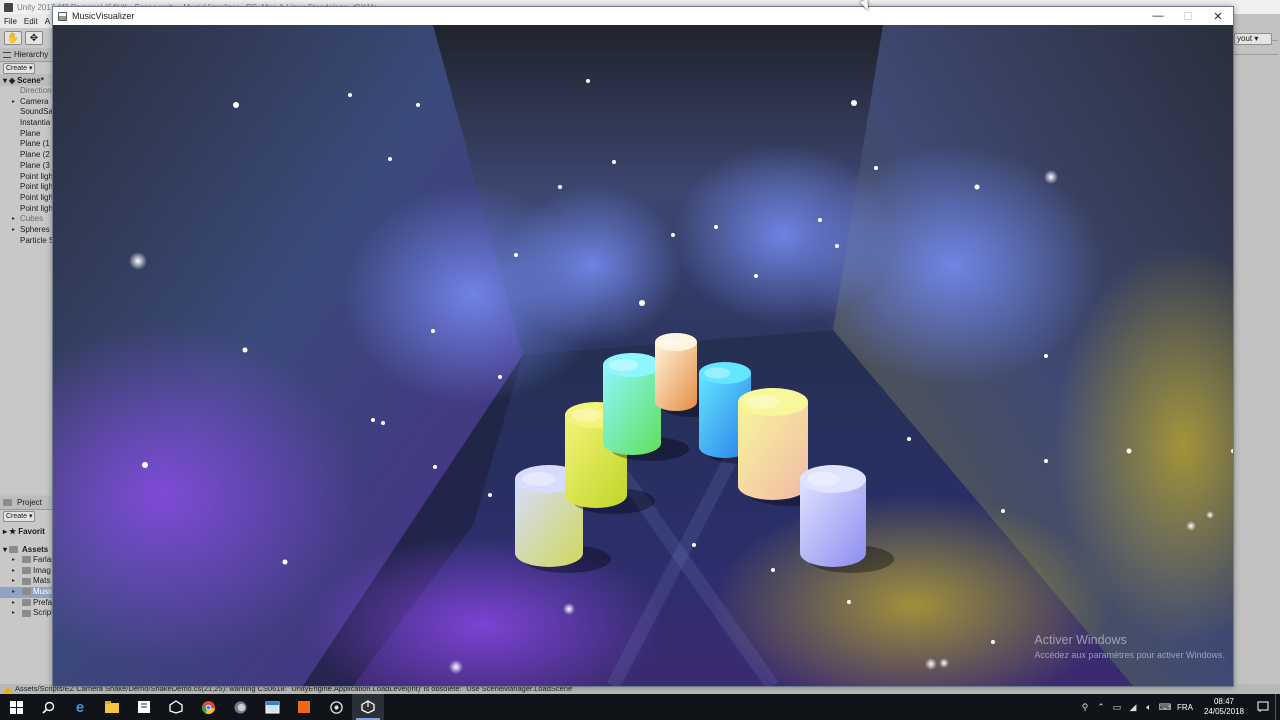 The image size is (1280, 720). What do you see at coordinates (1117, 707) in the screenshot?
I see `battery-icon: ▭` at bounding box center [1117, 707].